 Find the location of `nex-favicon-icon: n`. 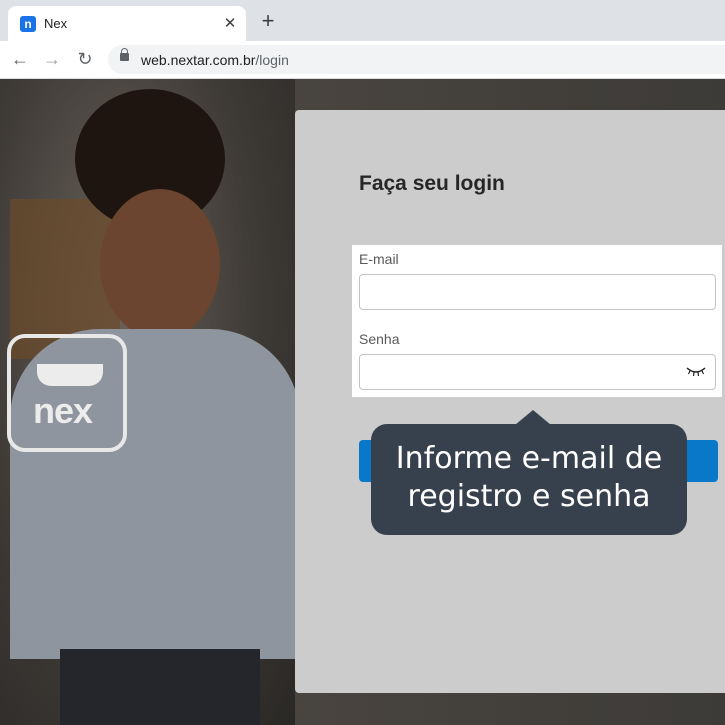

nex-favicon-icon: n is located at coordinates (28, 24).